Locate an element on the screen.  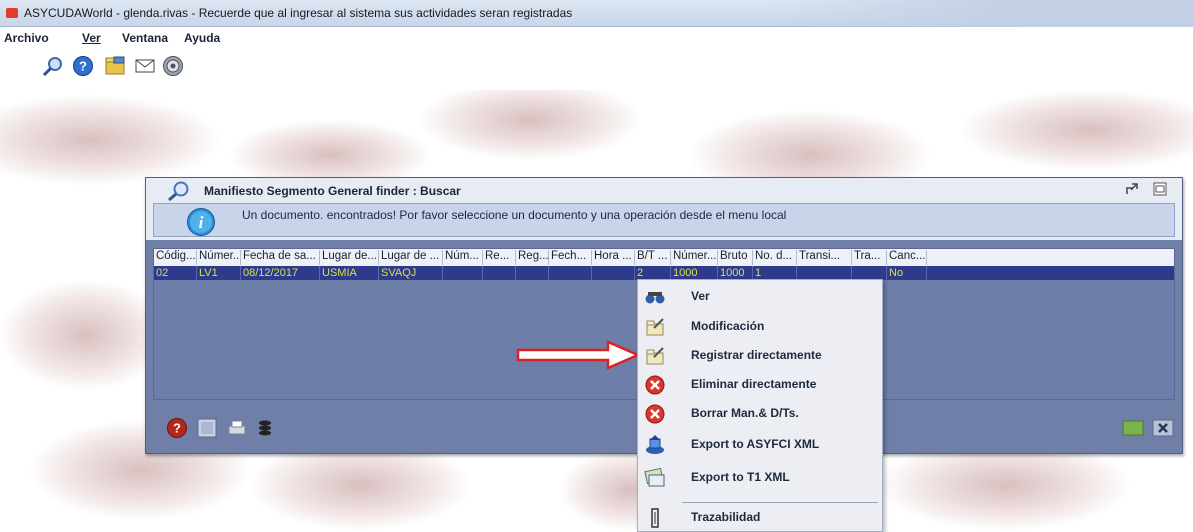
menu-item-modificacion: Modificación is located at coordinates (760, 326).